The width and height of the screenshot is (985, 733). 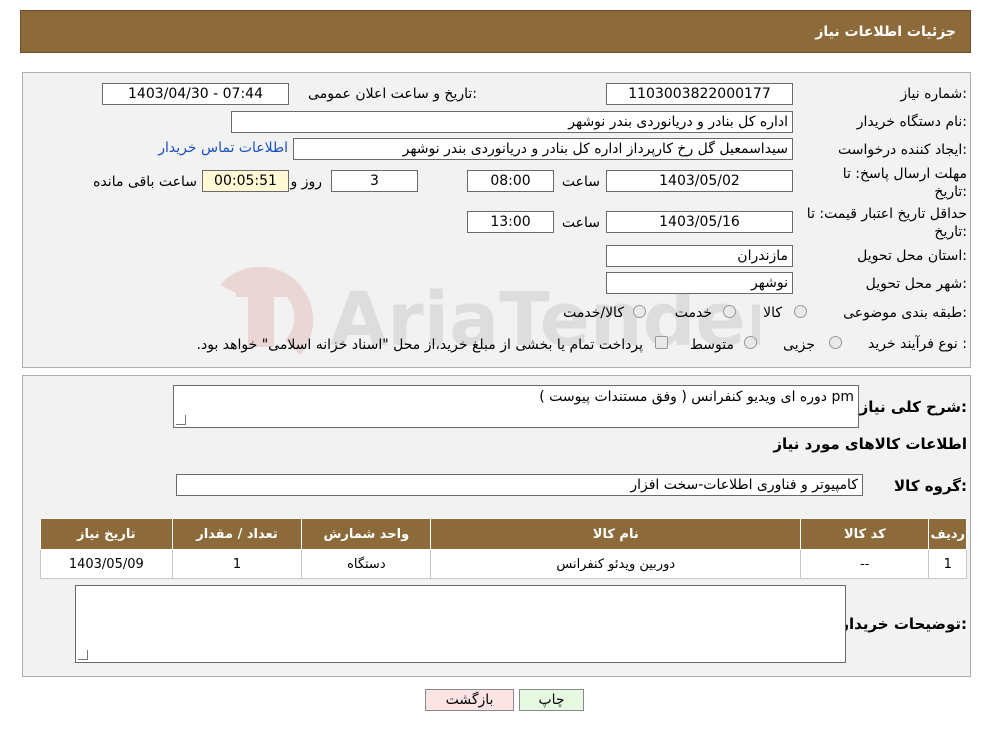 I want to click on buyer-notes-label: توضیحات خریدار:, so click(x=903, y=624).